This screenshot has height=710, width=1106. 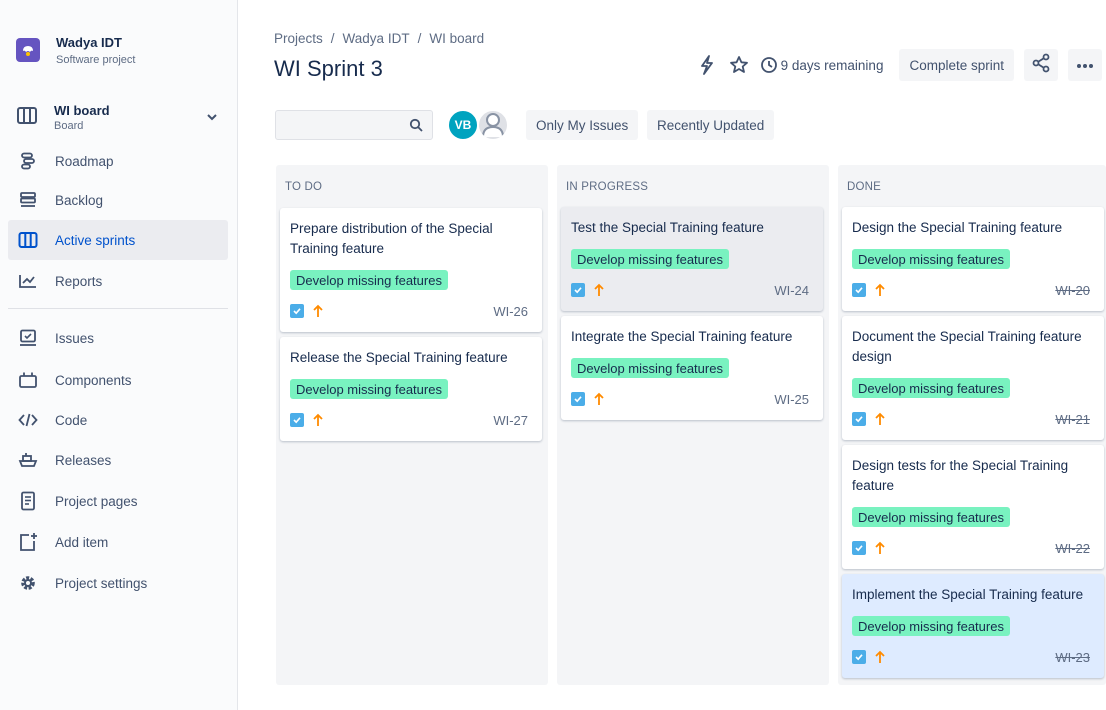 What do you see at coordinates (75, 338) in the screenshot?
I see `sidebar-item-label: Issues` at bounding box center [75, 338].